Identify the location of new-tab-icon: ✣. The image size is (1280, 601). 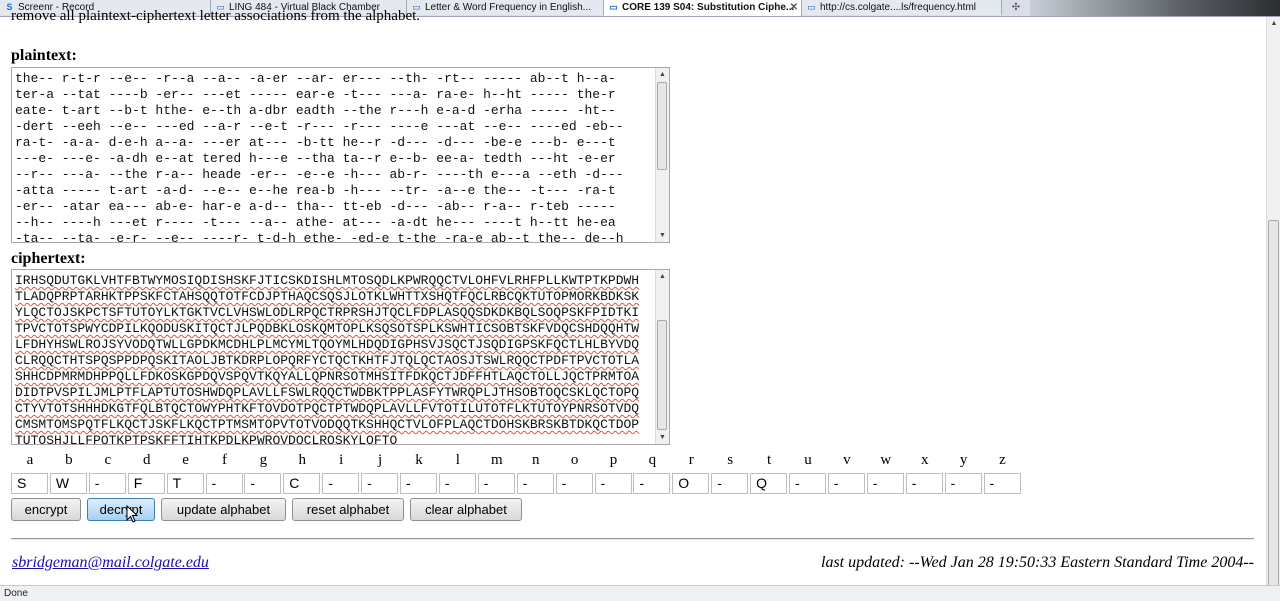
(1016, 7).